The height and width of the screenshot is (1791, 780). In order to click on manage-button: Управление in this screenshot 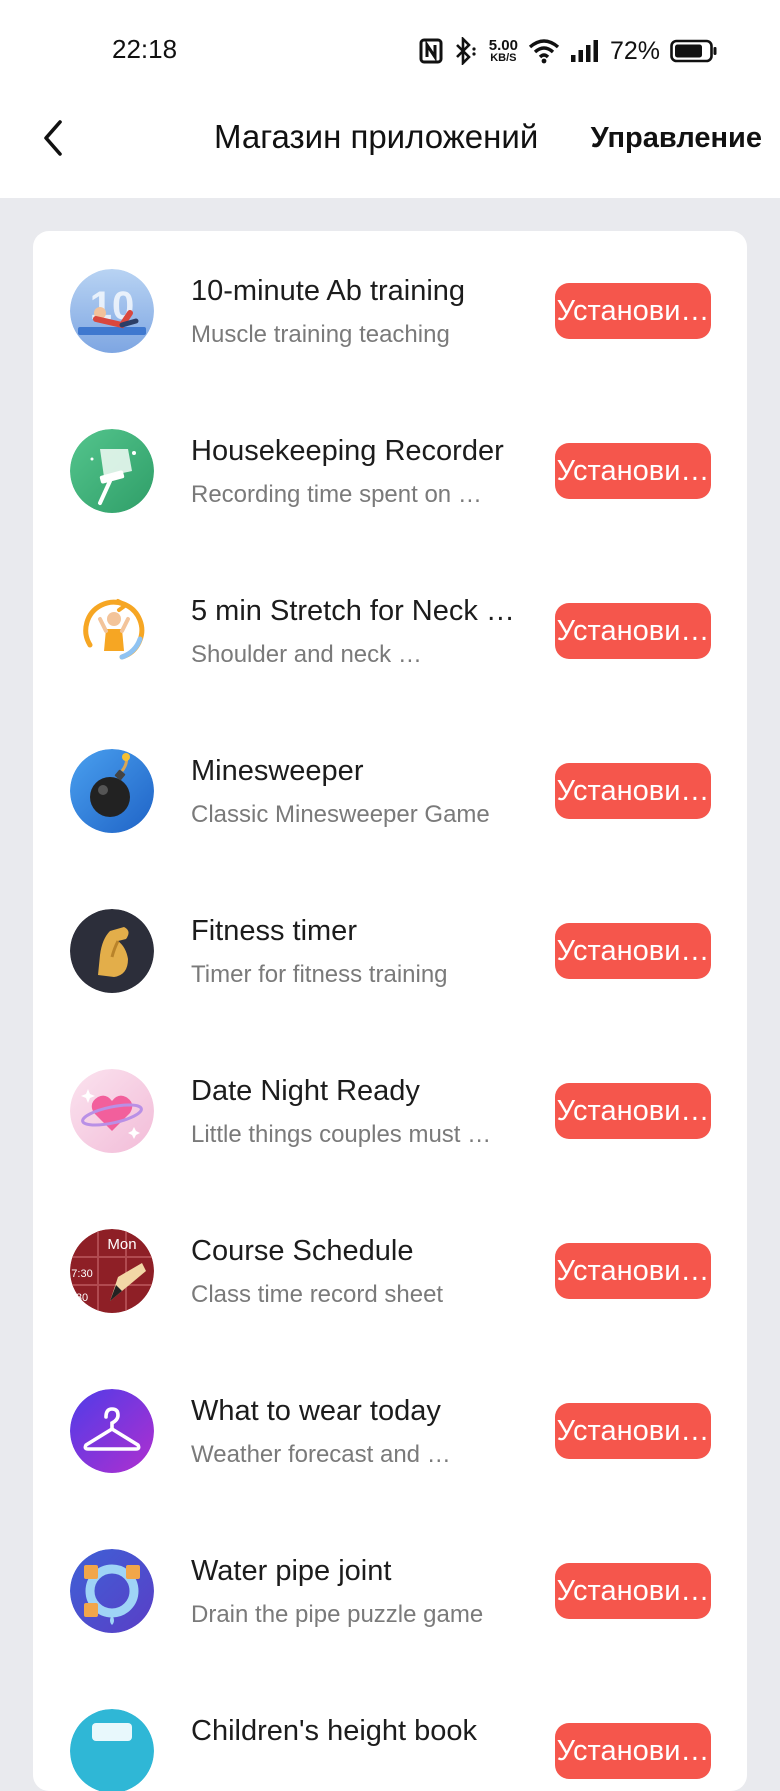, I will do `click(676, 138)`.